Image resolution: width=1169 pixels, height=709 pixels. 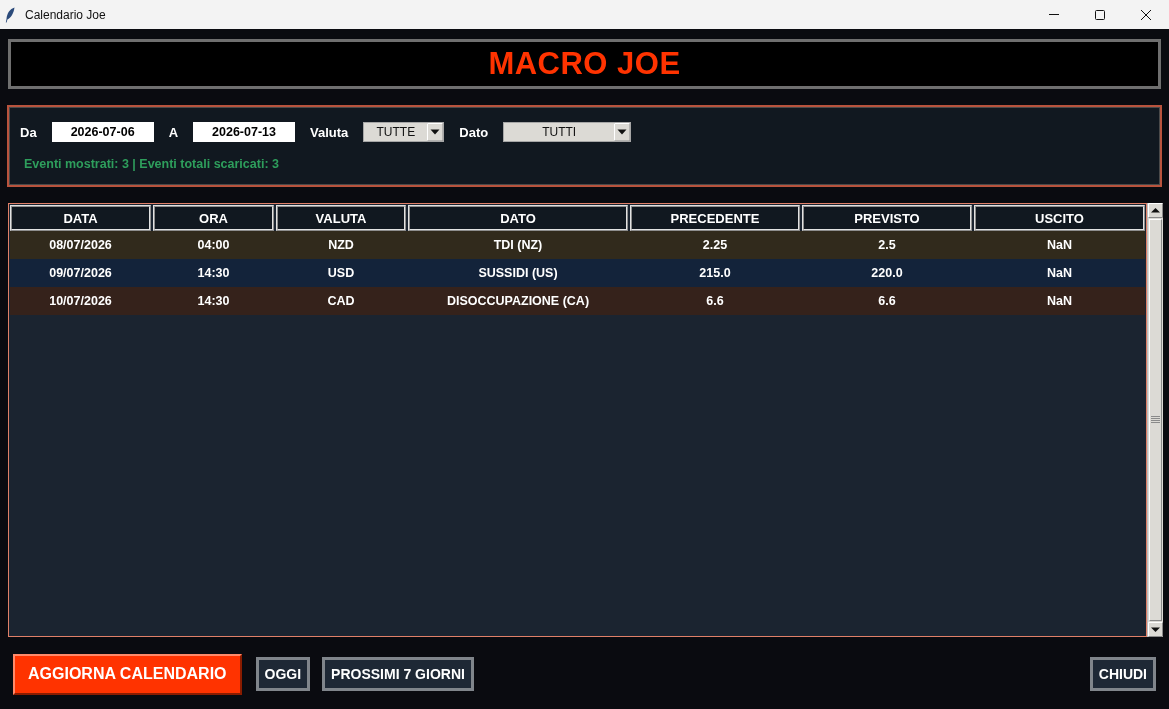 What do you see at coordinates (474, 132) in the screenshot?
I see `field-label: Dato` at bounding box center [474, 132].